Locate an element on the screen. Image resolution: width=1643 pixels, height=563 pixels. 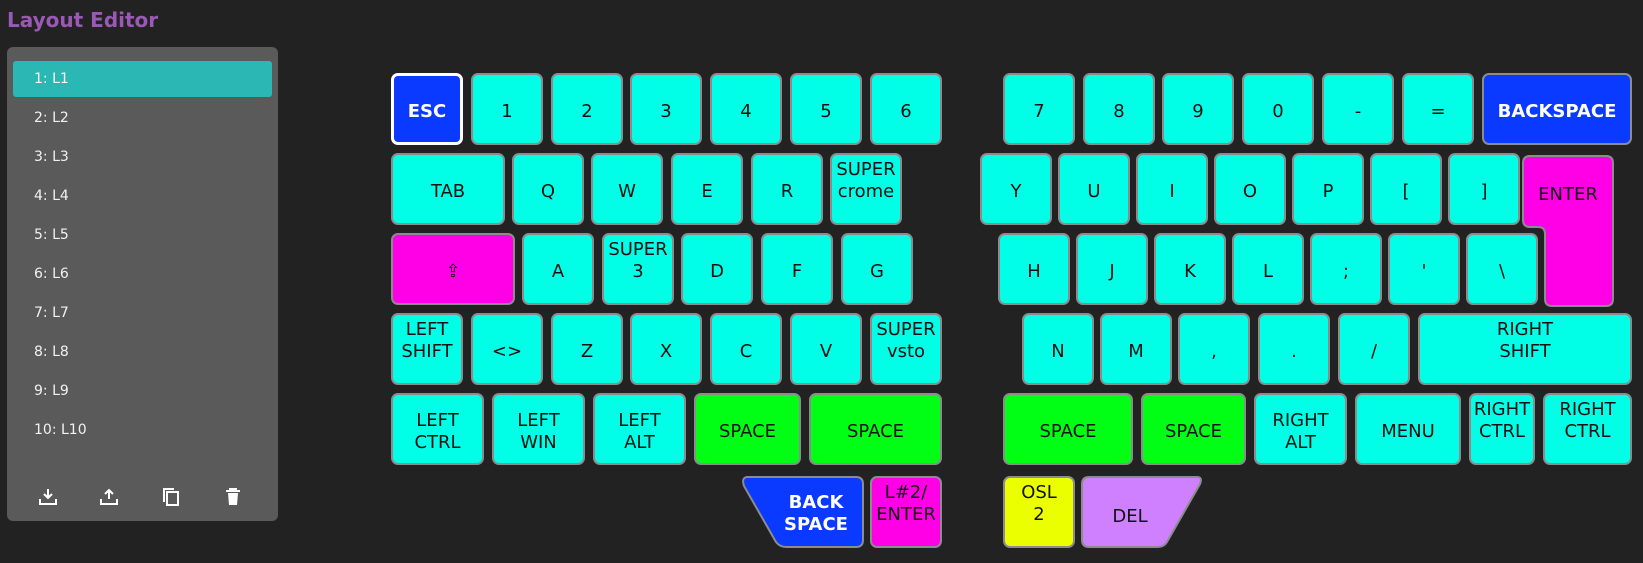
key-1: 1 is located at coordinates (507, 109).